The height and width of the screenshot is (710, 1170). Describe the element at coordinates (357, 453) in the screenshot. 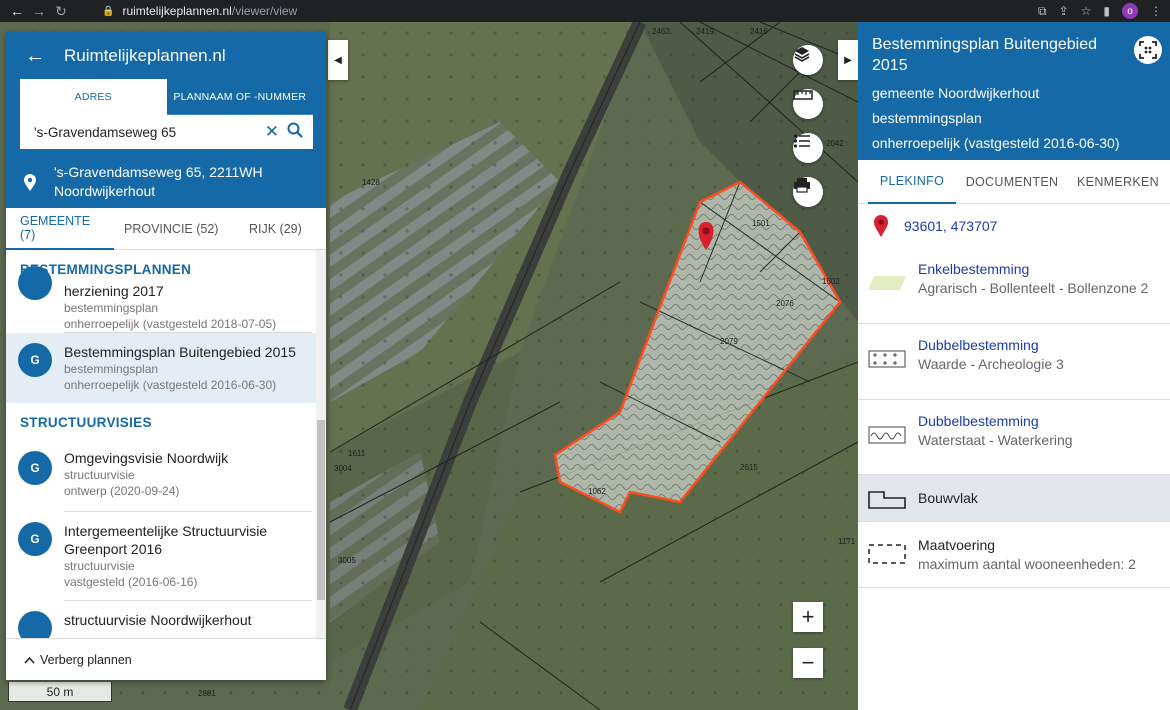

I see `parcel-label: 1611` at that location.